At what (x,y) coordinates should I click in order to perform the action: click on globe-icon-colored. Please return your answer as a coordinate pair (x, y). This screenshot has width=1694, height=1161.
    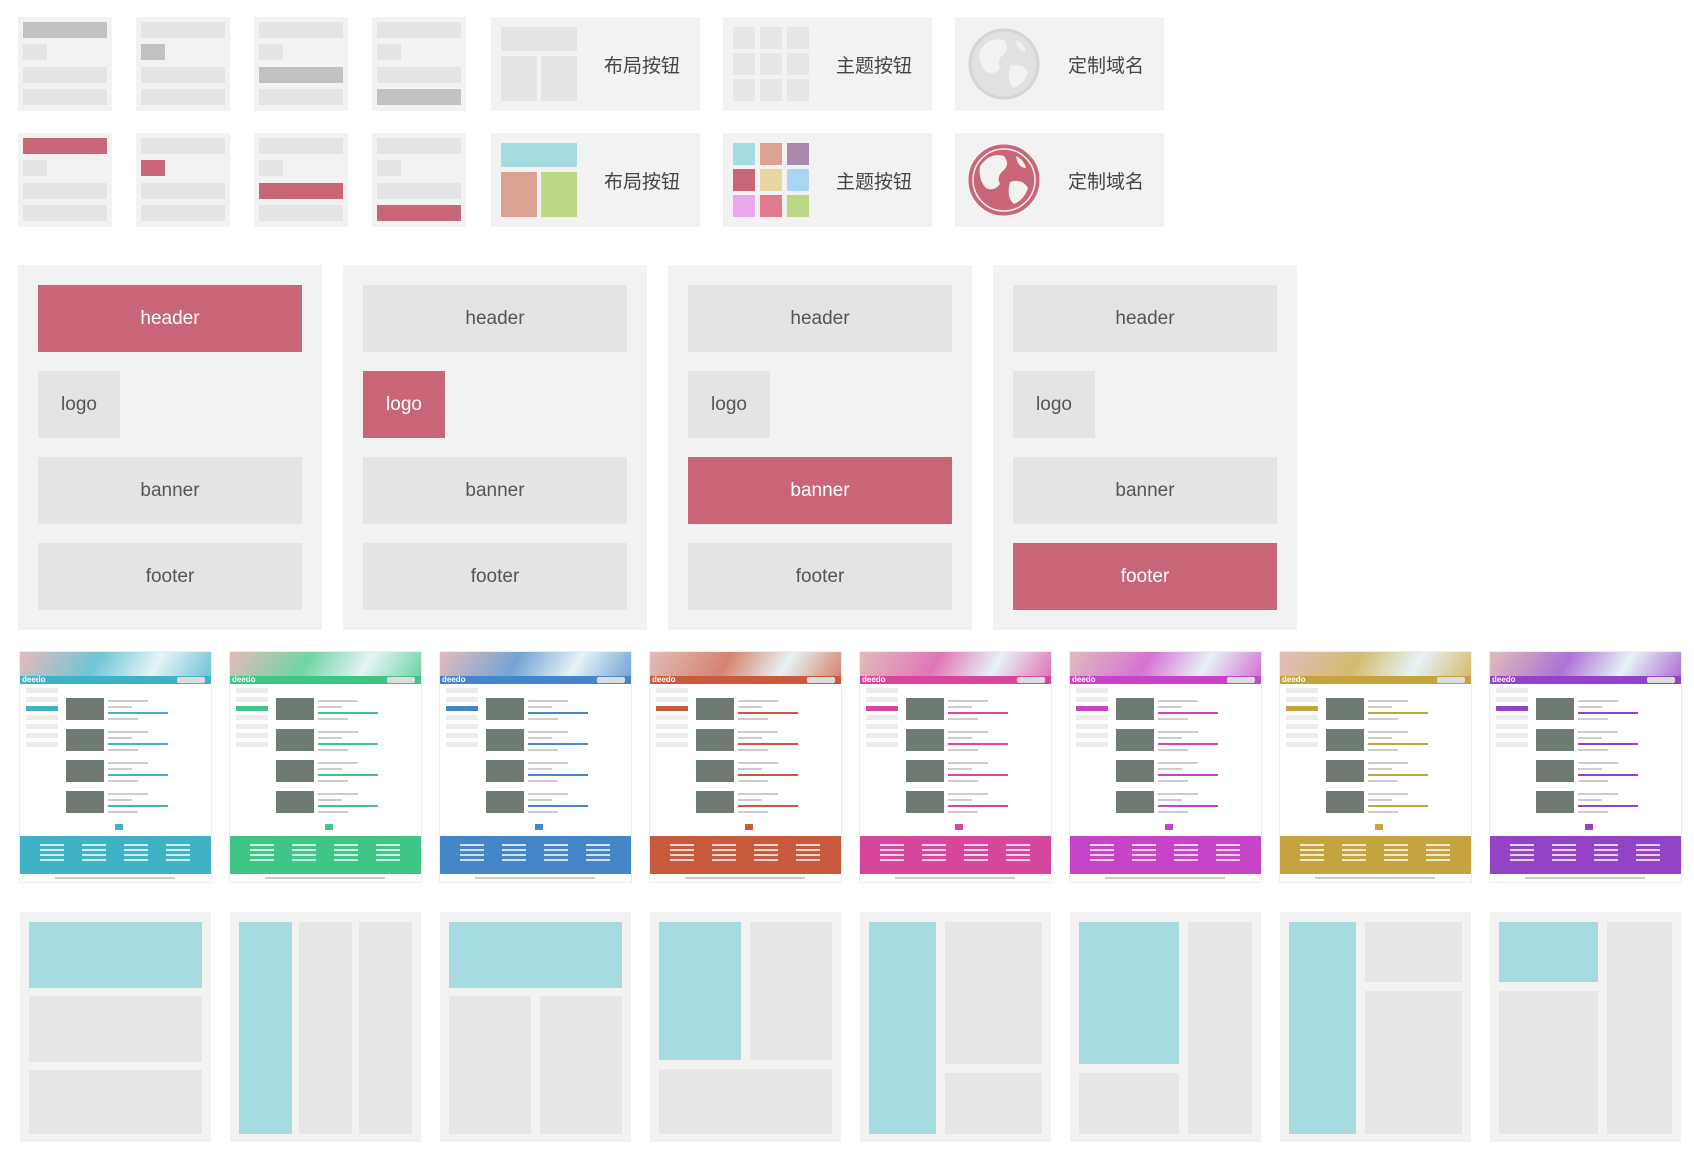
    Looking at the image, I should click on (1004, 180).